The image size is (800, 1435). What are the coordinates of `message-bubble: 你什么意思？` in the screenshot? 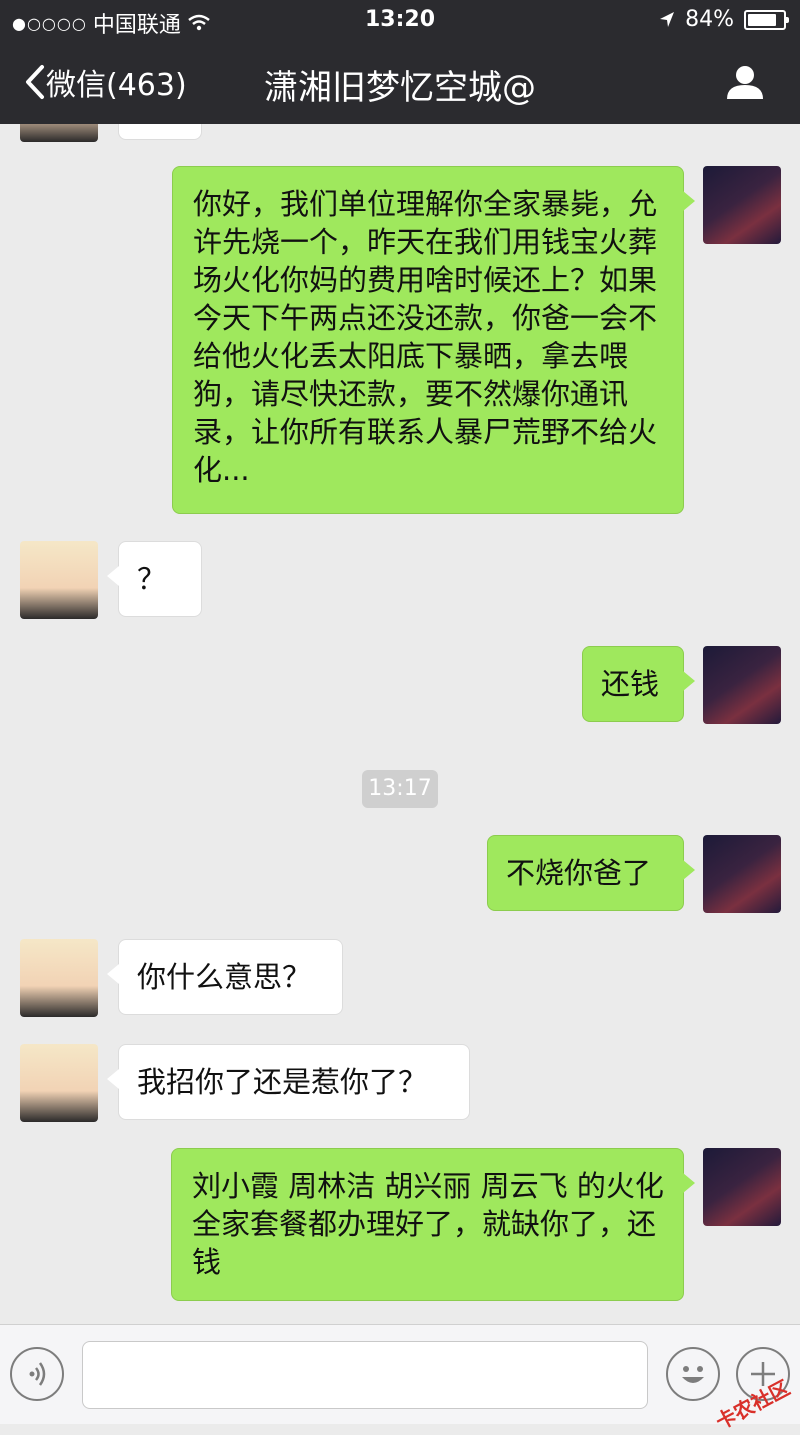 It's located at (225, 977).